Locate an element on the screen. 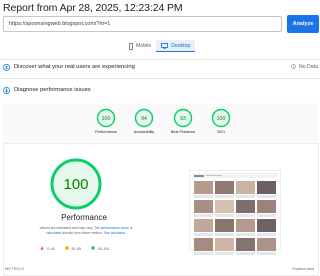 Image resolution: width=320 pixels, height=276 pixels. expand-view-toggle: Expand view is located at coordinates (303, 269).